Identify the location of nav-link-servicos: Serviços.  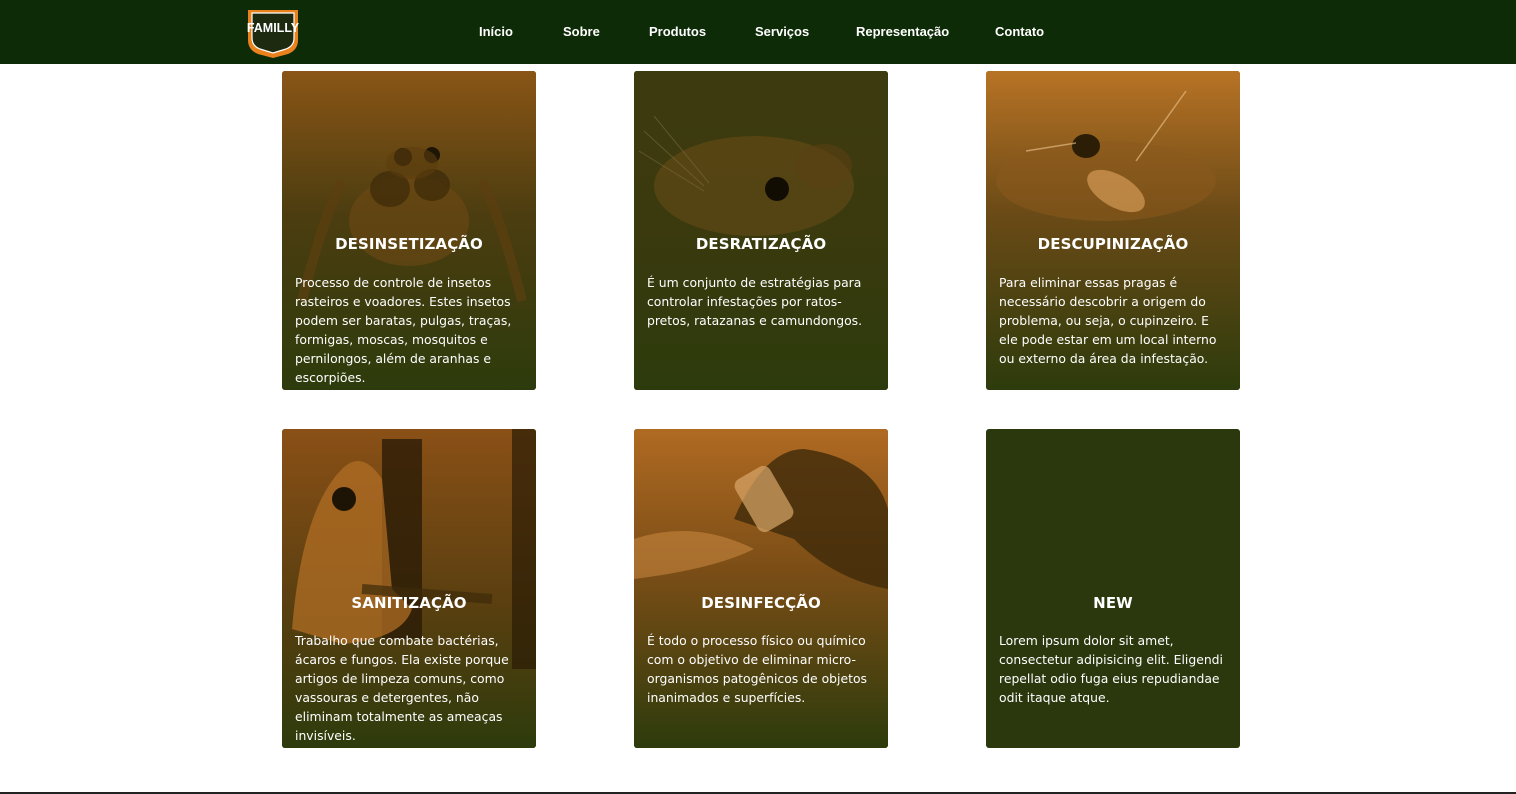
(782, 31).